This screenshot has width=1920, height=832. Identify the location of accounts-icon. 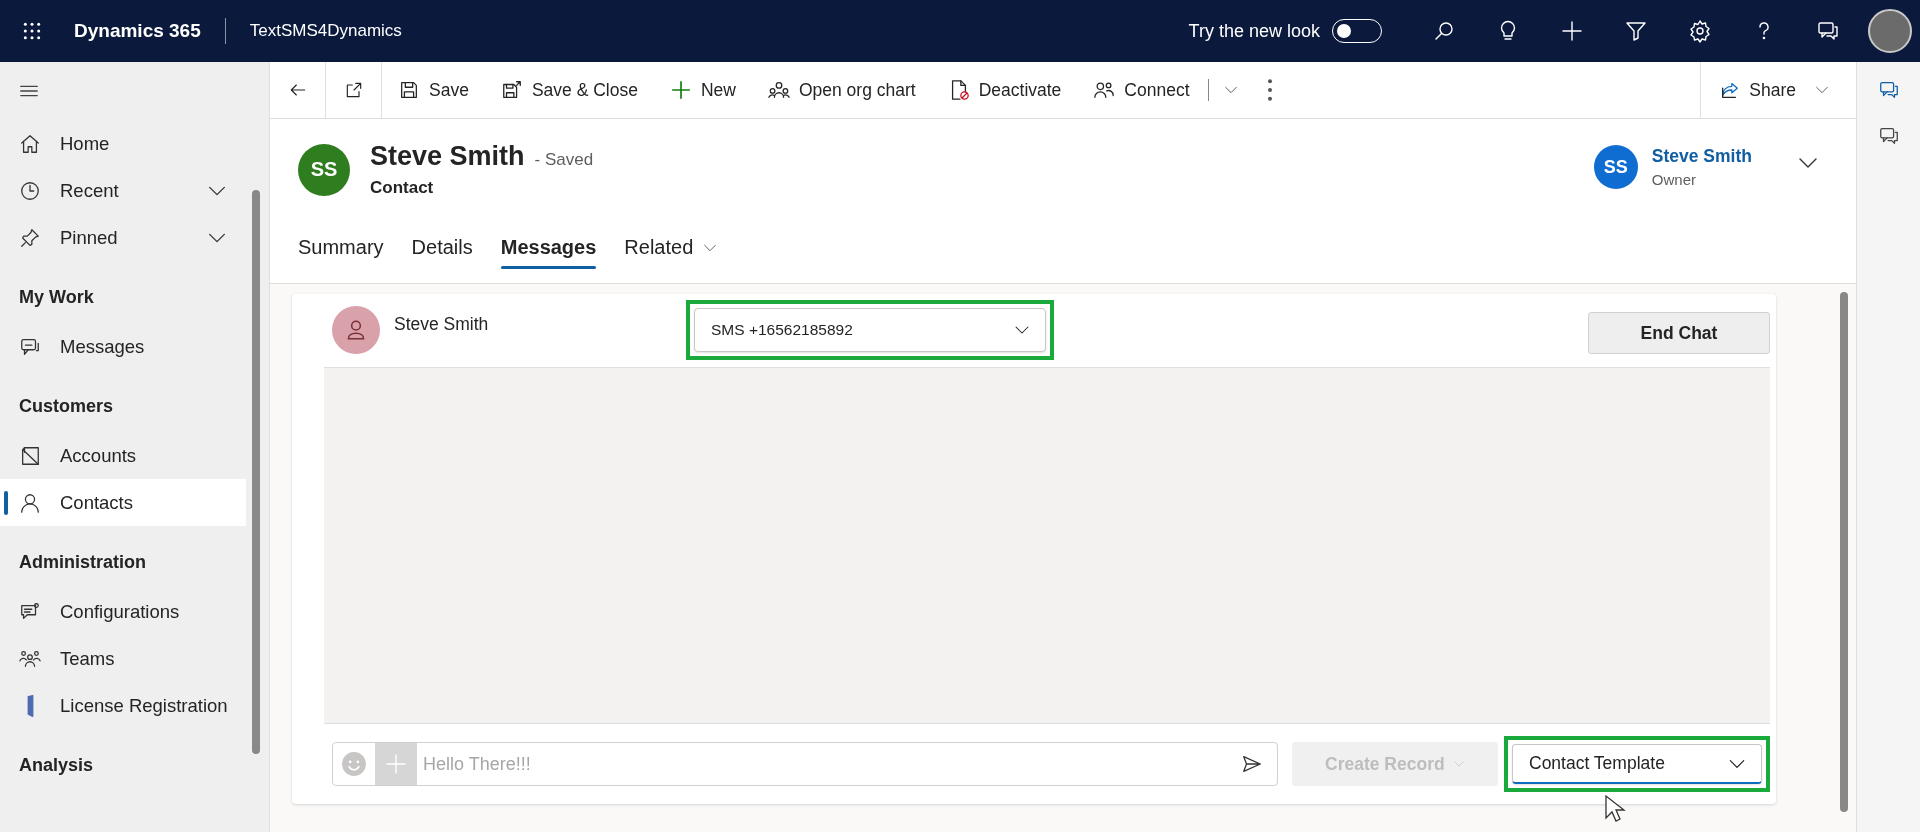
(30, 455).